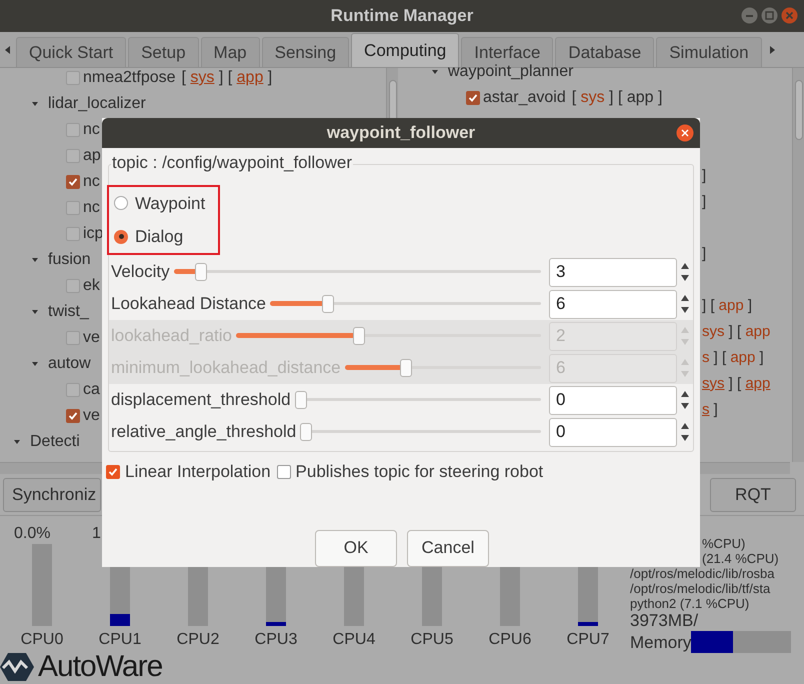  I want to click on tree-item: Detecti, so click(55, 442).